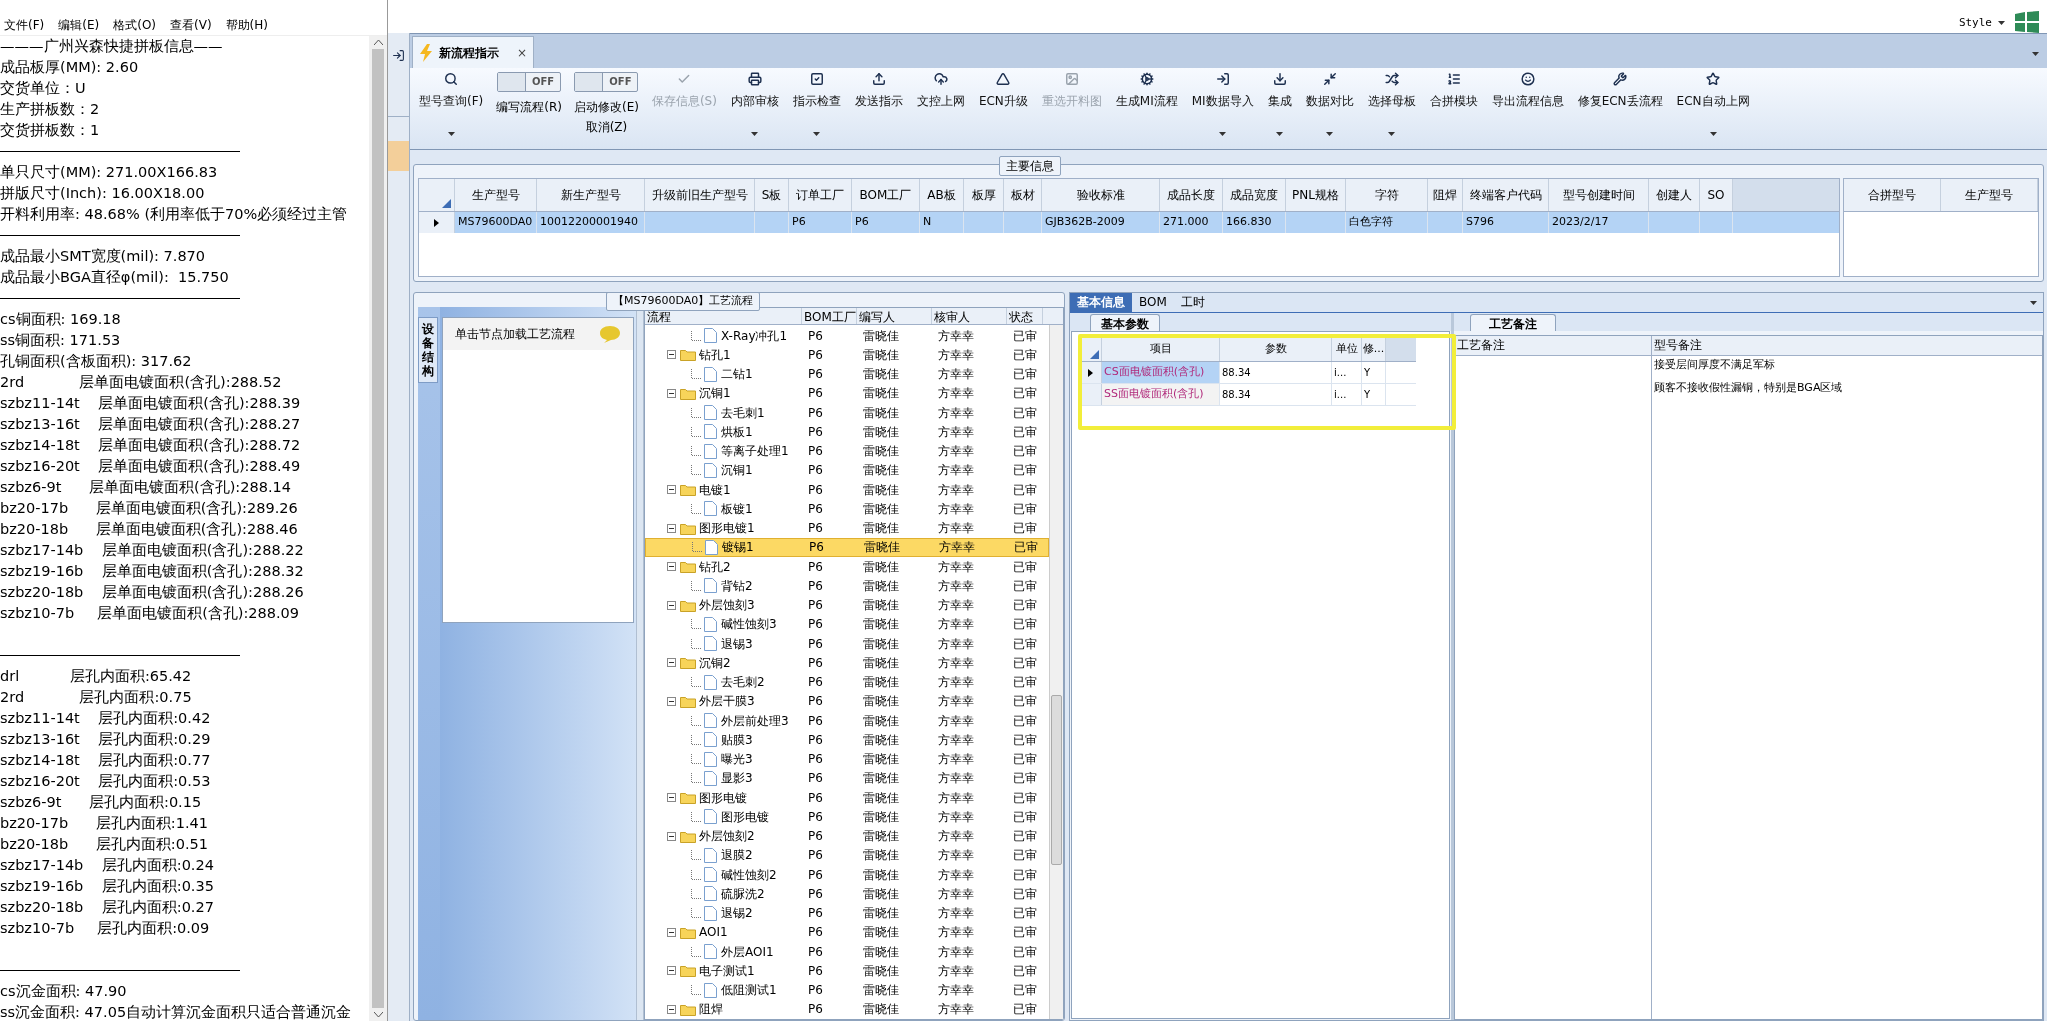  What do you see at coordinates (1161, 394) in the screenshot?
I see `table-cell: SS面电镀面积(含孔)` at bounding box center [1161, 394].